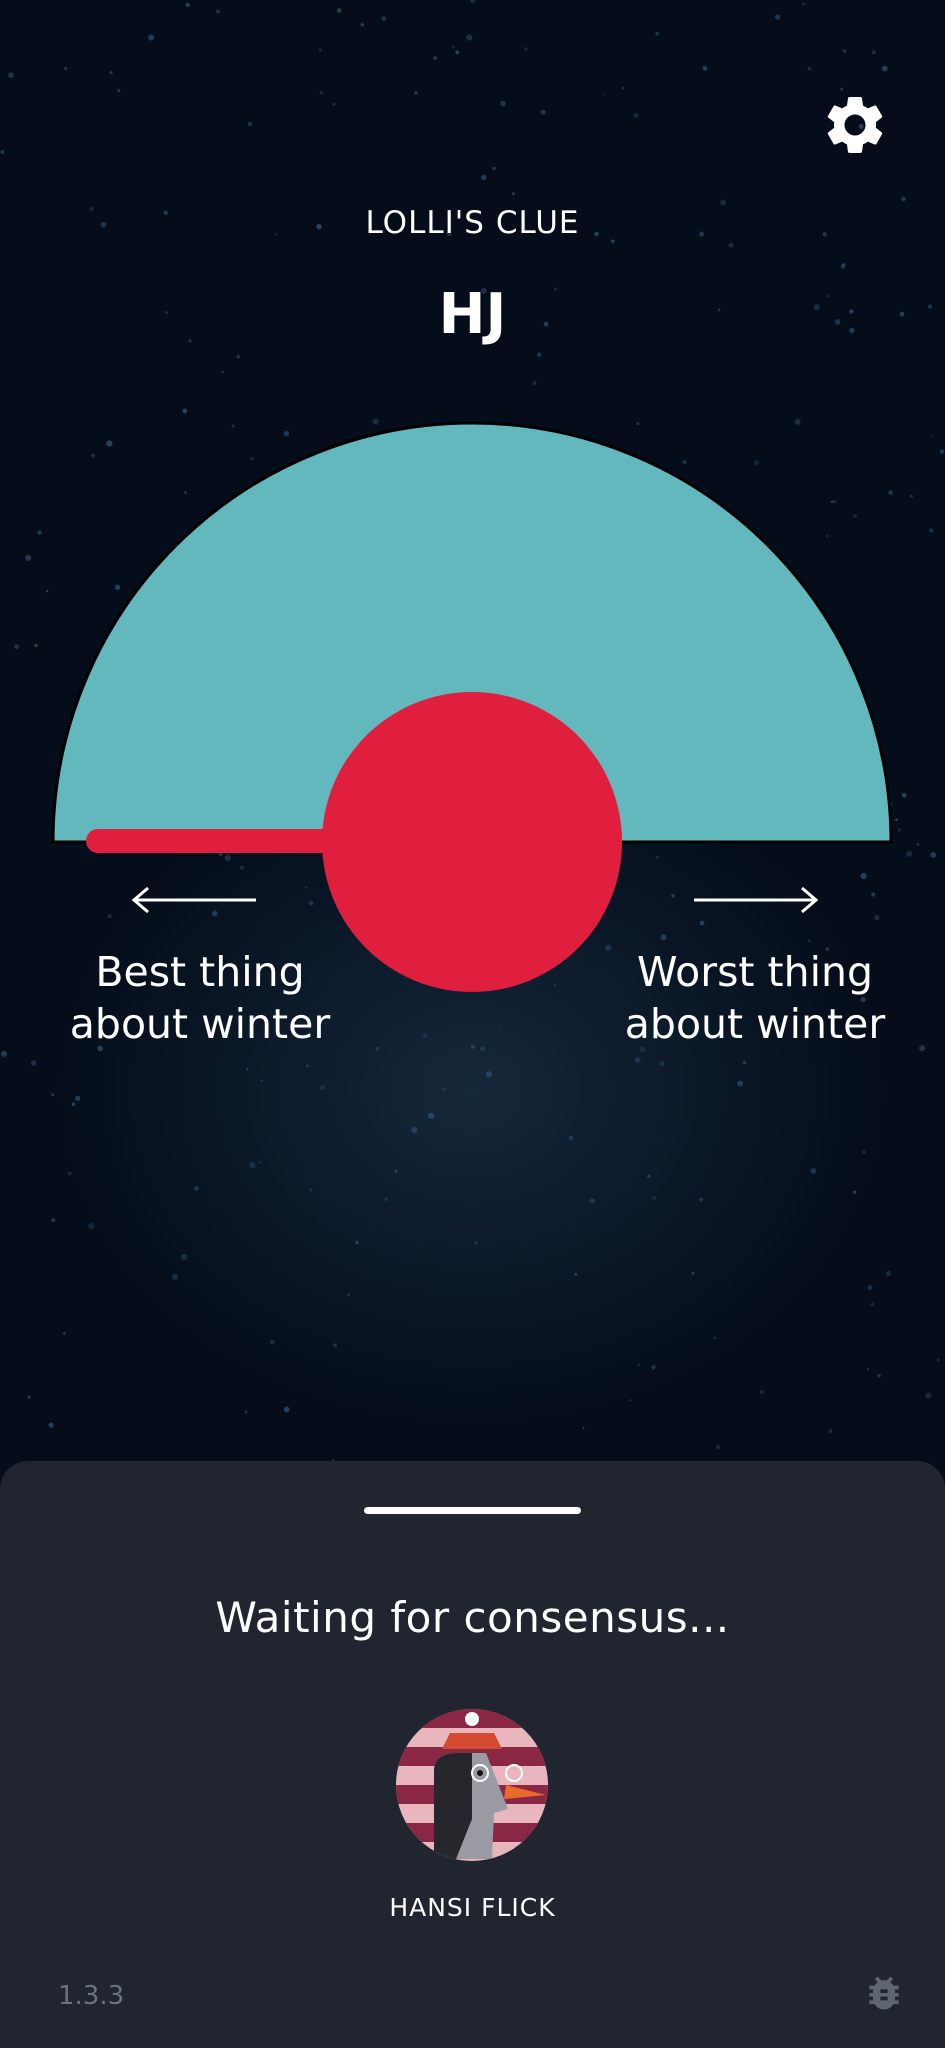 Image resolution: width=945 pixels, height=2048 pixels. Describe the element at coordinates (91, 1996) in the screenshot. I see `version-label: 1.3.3` at that location.